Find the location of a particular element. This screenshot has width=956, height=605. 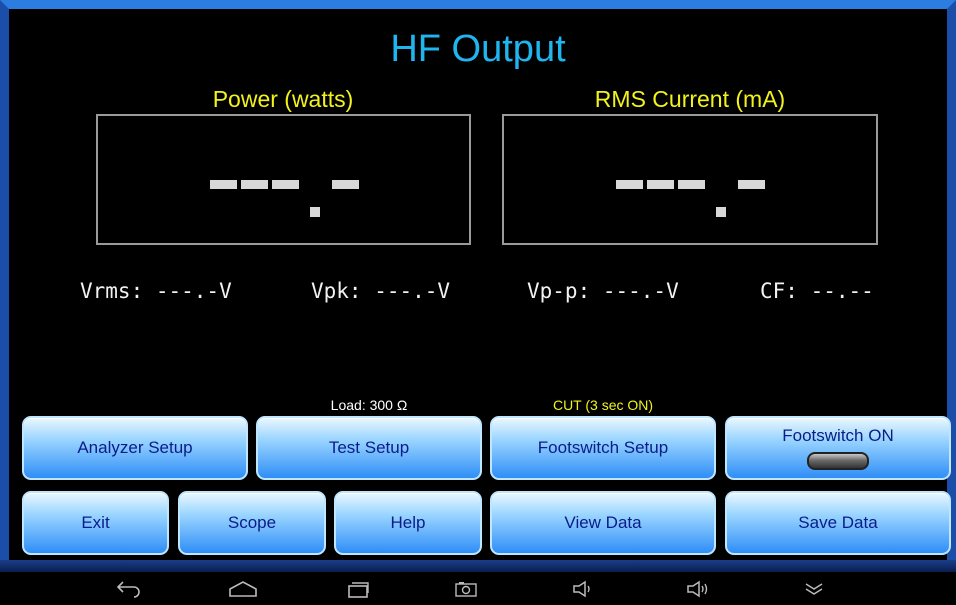

test-setup-button: Test Setup is located at coordinates (369, 448).